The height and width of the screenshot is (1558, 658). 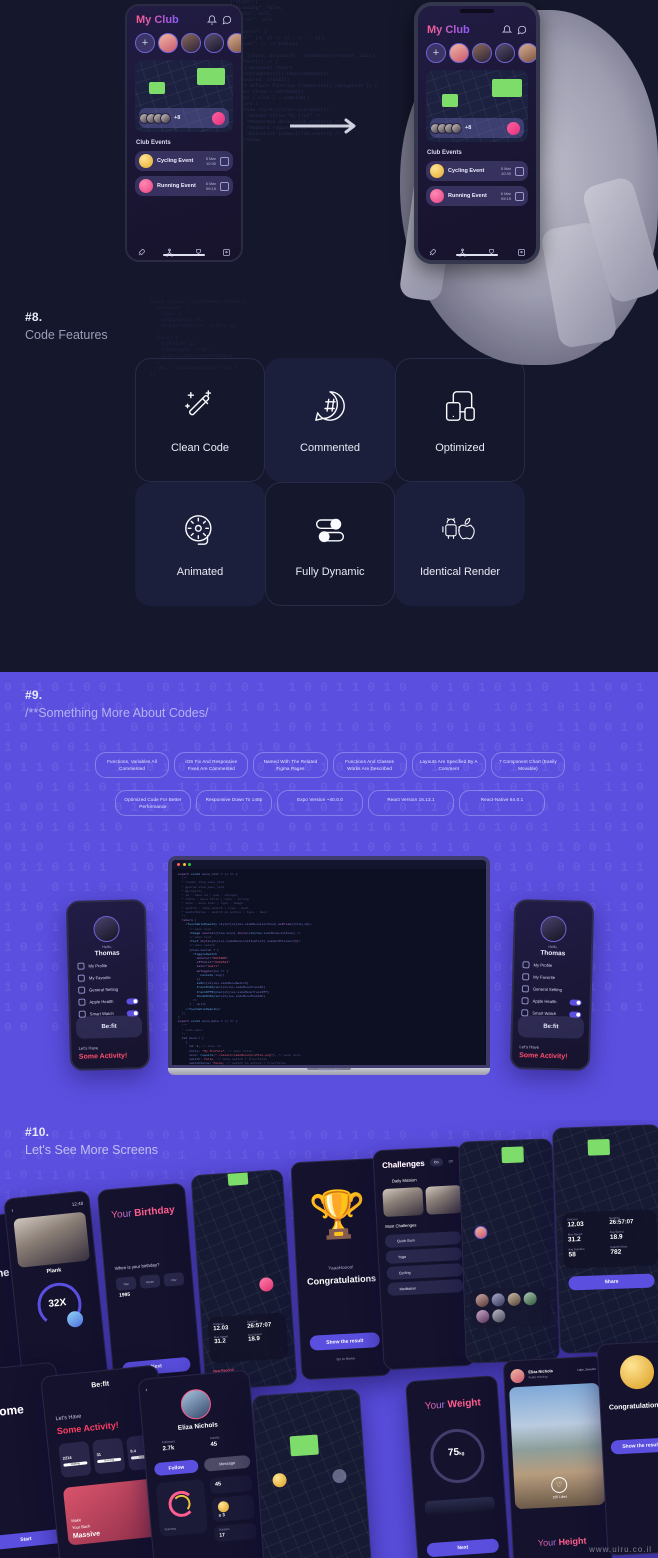 What do you see at coordinates (463, 1548) in the screenshot?
I see `next-button: Next` at bounding box center [463, 1548].